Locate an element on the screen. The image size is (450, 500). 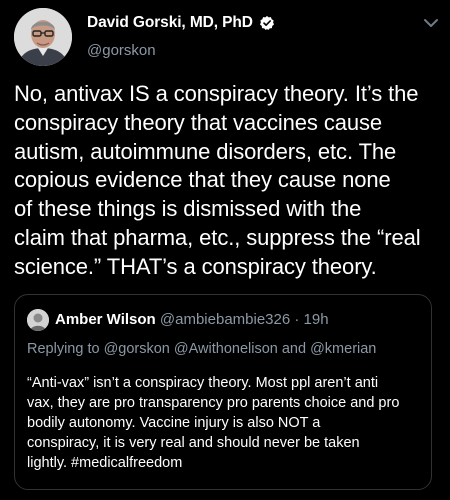
quoted-header: Amber Wilson @ambiebambie326 · 19h is located at coordinates (192, 319).